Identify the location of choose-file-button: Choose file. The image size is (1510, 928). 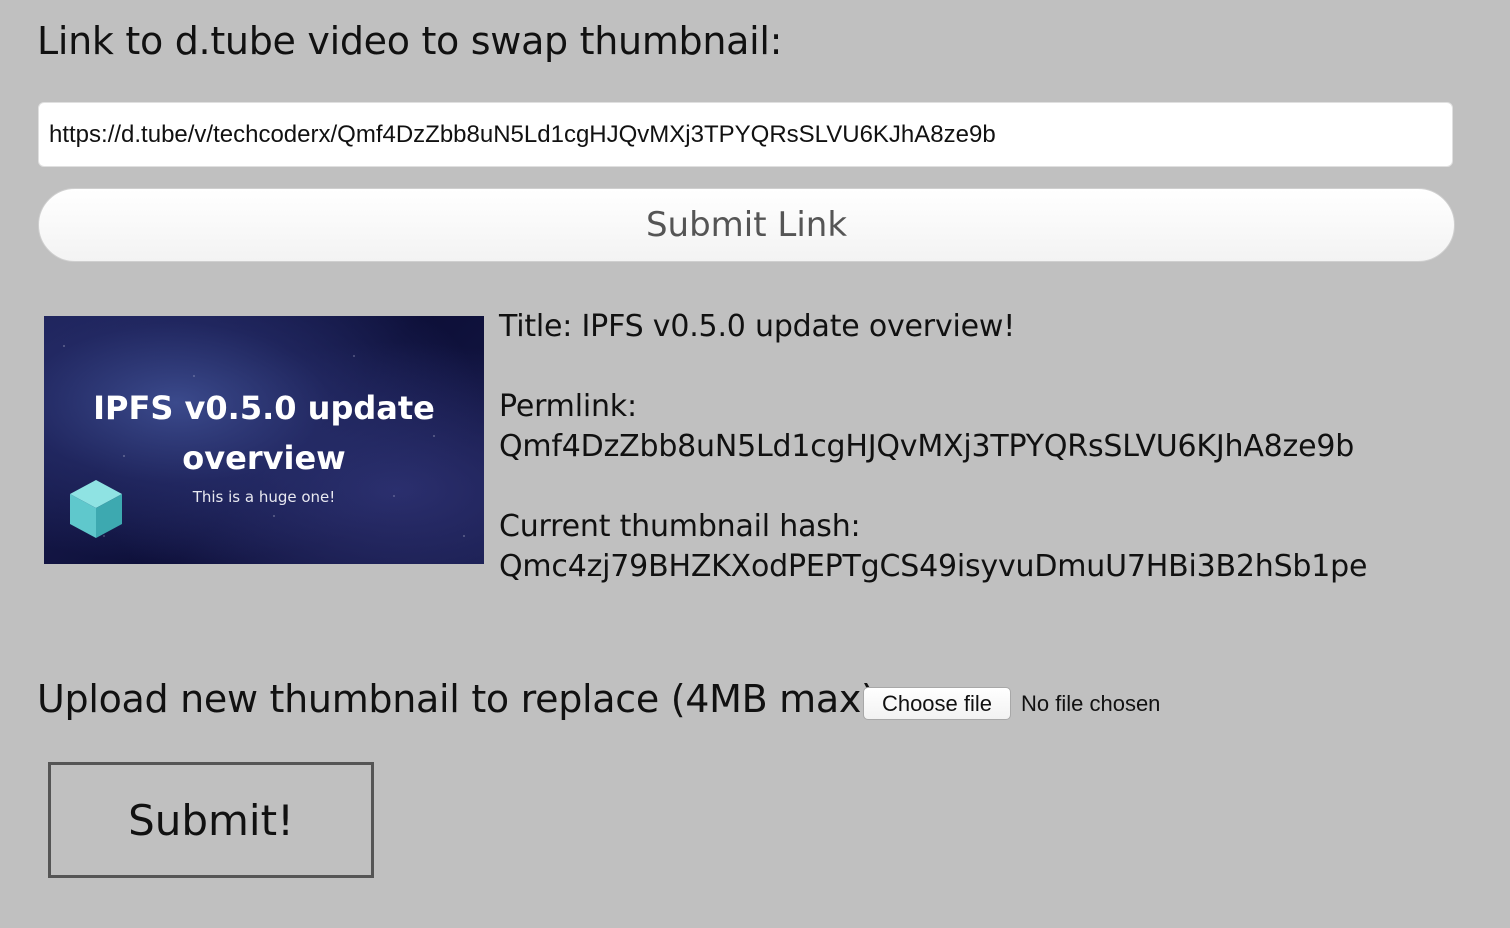
(937, 703).